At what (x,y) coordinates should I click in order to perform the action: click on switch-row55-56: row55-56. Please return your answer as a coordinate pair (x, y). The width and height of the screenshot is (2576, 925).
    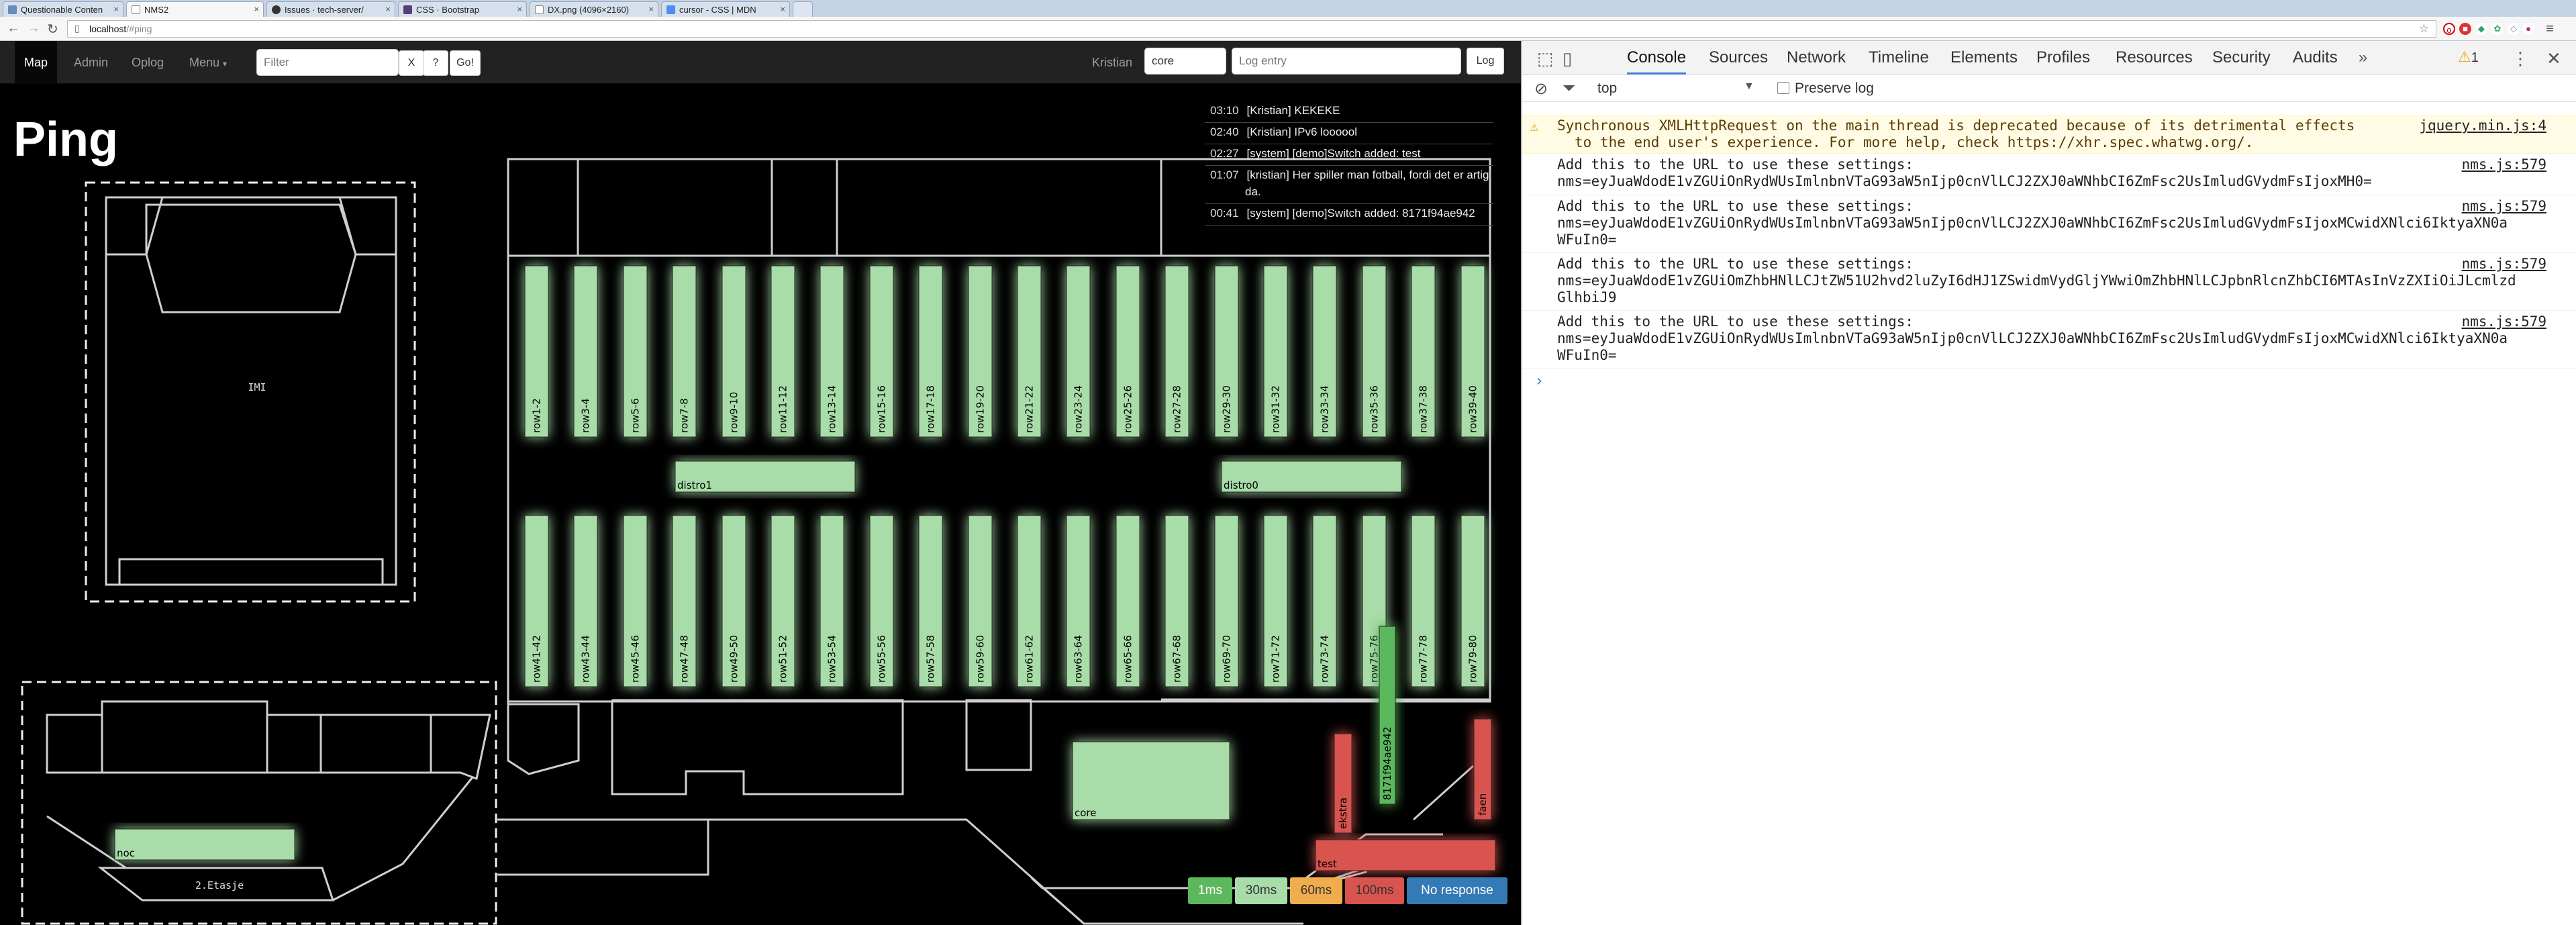
    Looking at the image, I should click on (881, 601).